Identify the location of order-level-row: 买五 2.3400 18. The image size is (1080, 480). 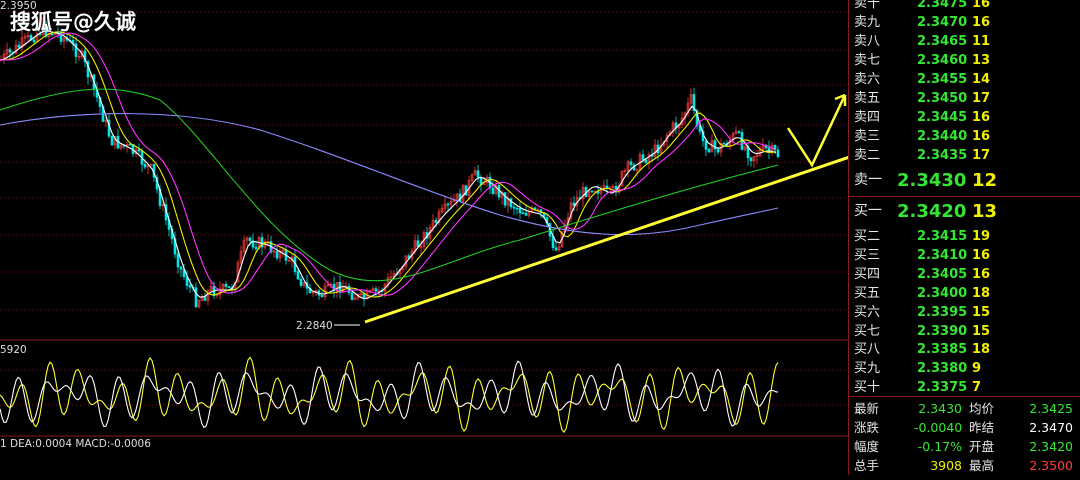
(964, 293).